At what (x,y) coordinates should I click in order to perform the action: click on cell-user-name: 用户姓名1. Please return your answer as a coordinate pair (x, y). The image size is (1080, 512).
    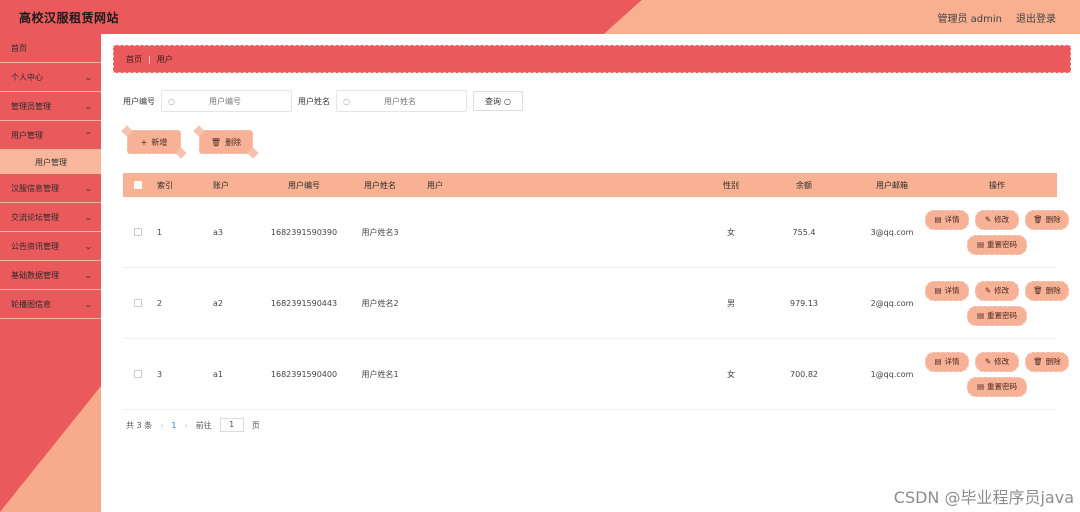
    Looking at the image, I should click on (380, 374).